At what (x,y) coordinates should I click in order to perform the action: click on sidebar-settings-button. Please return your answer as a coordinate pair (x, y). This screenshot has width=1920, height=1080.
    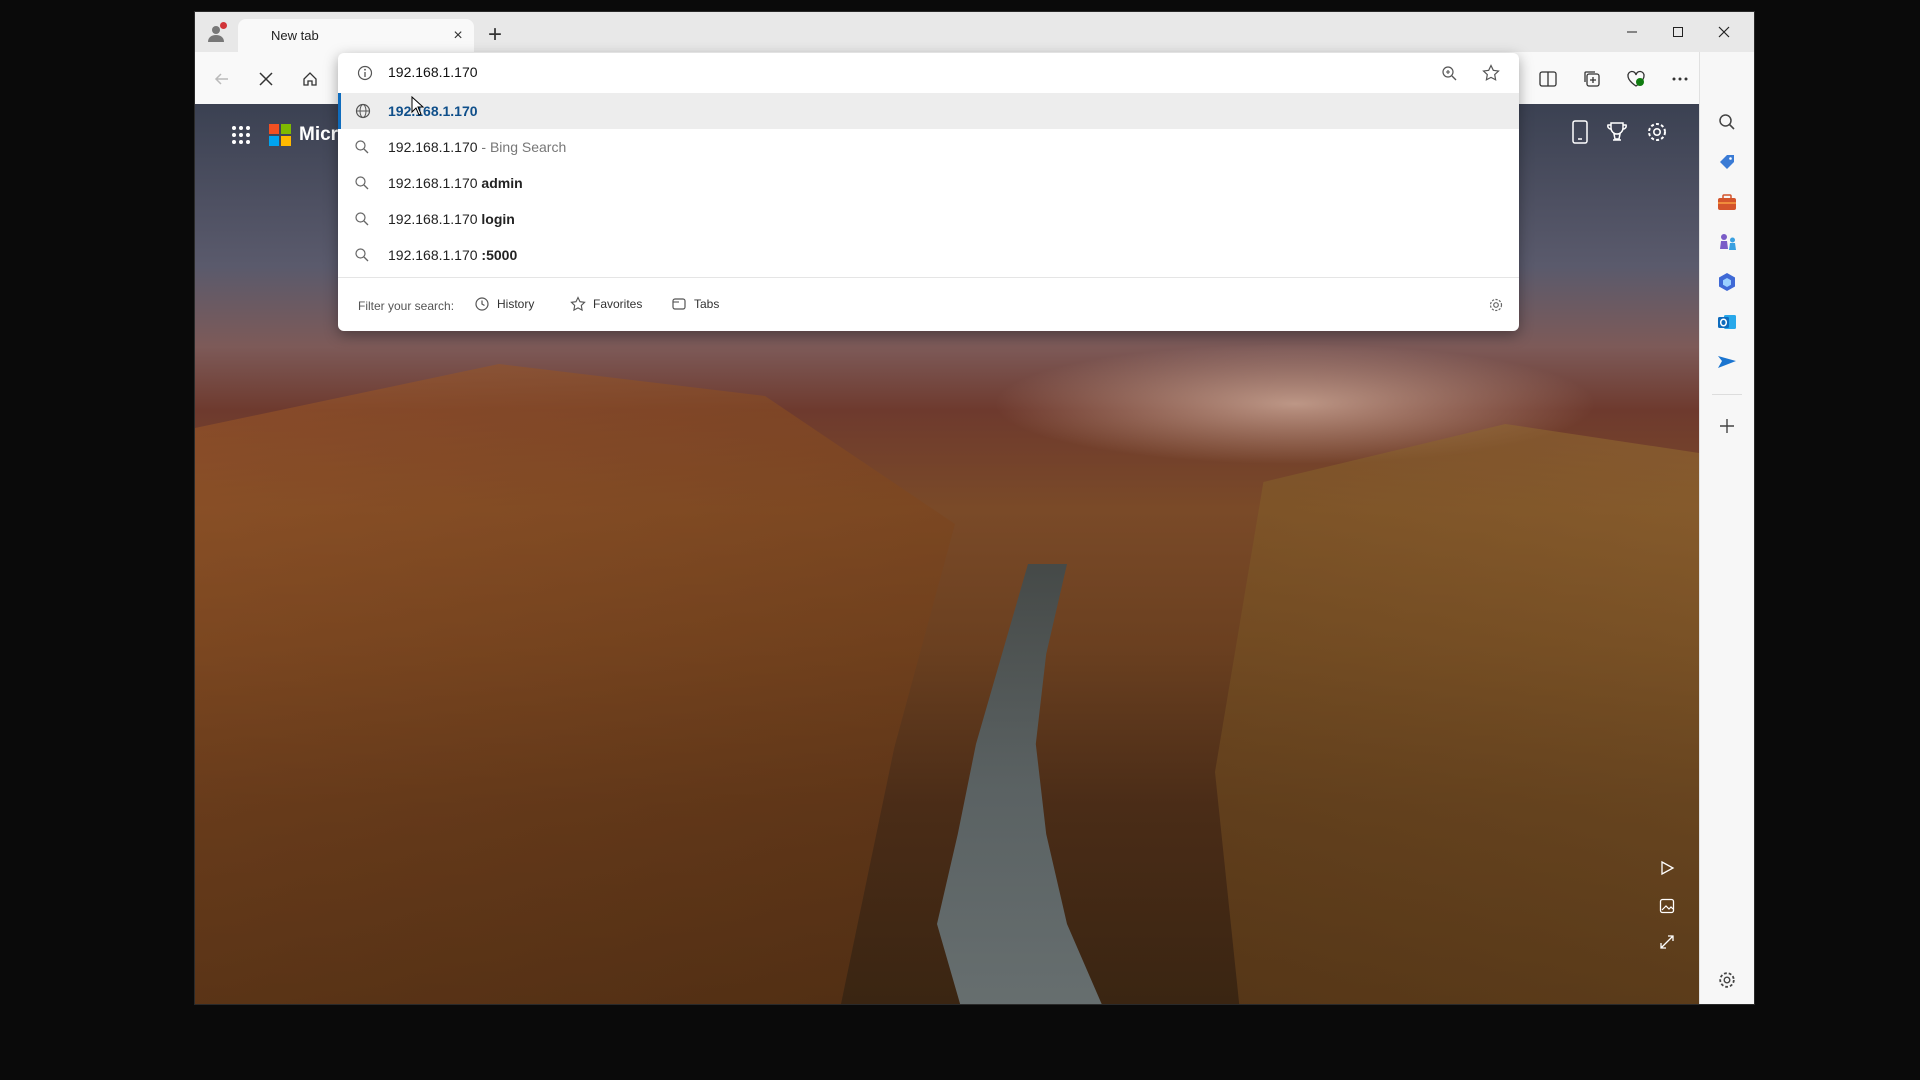
    Looking at the image, I should click on (1727, 980).